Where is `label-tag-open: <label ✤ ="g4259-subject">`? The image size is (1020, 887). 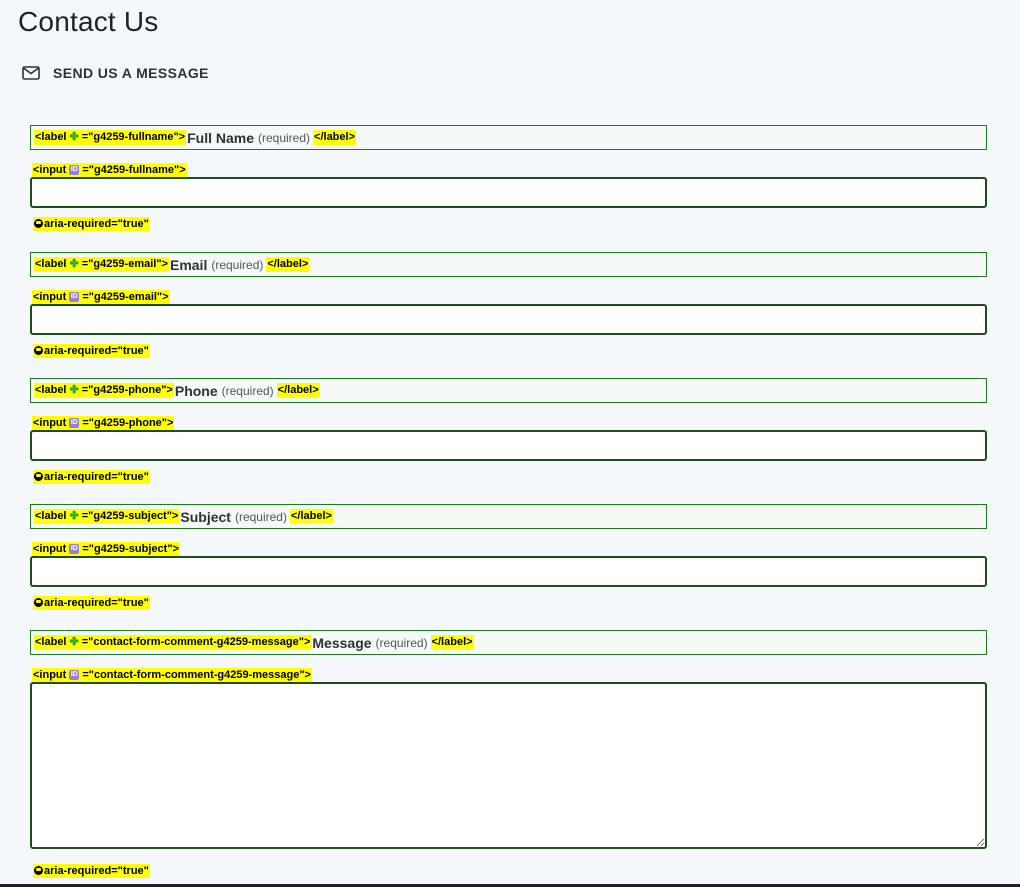 label-tag-open: <label ✤ ="g4259-subject"> is located at coordinates (107, 516).